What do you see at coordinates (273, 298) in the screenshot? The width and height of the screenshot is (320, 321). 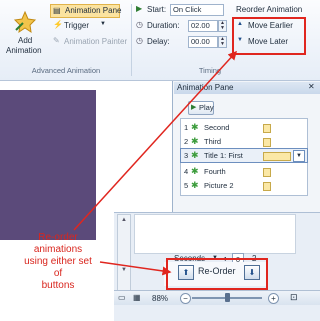 I see `zoom-in-icon: +` at bounding box center [273, 298].